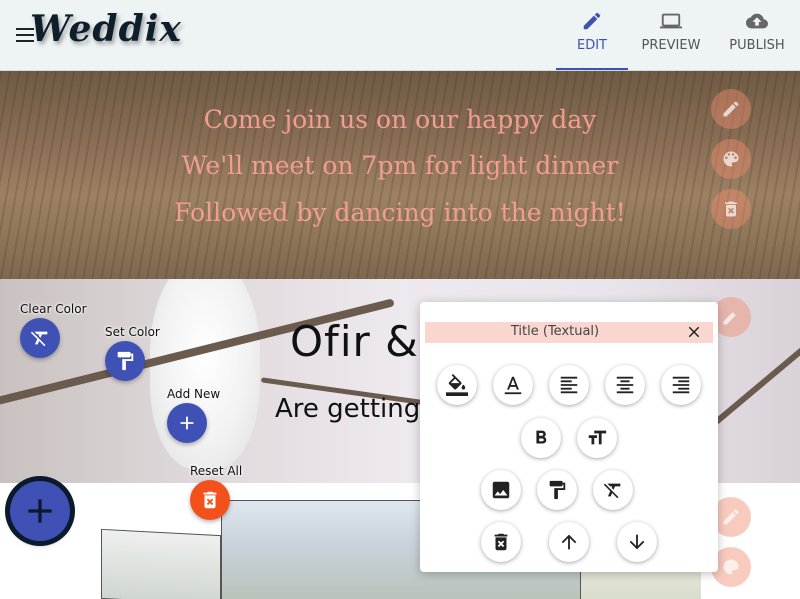 This screenshot has height=599, width=800. I want to click on clear-color-label: Clear Color, so click(53, 309).